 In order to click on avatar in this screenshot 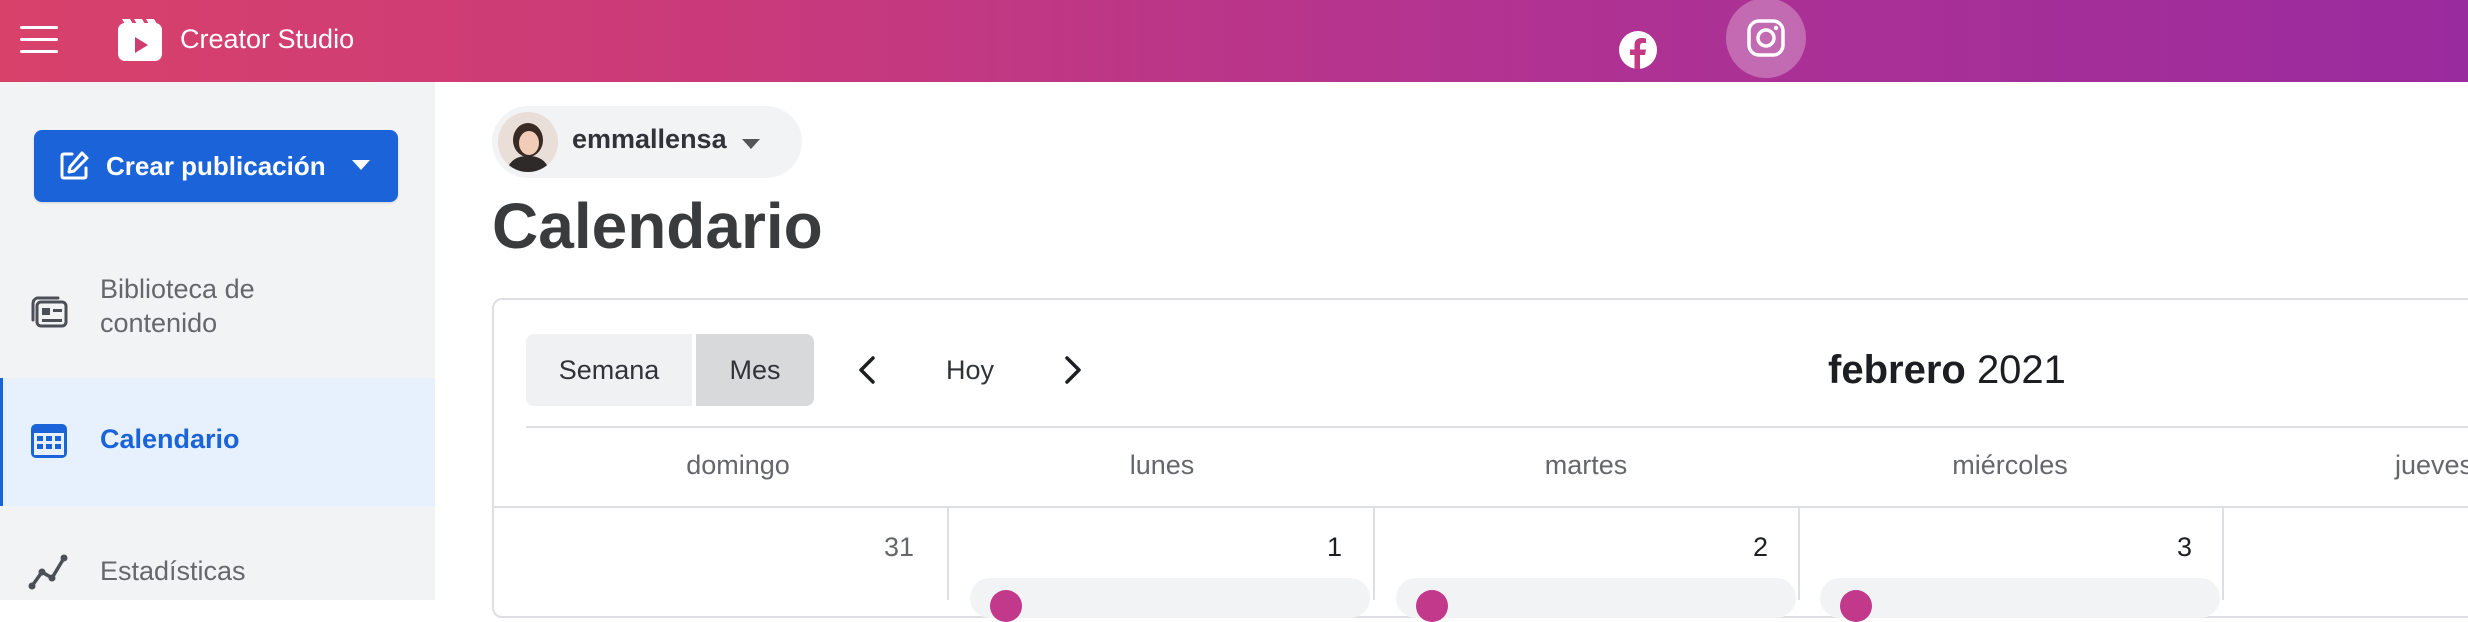, I will do `click(528, 142)`.